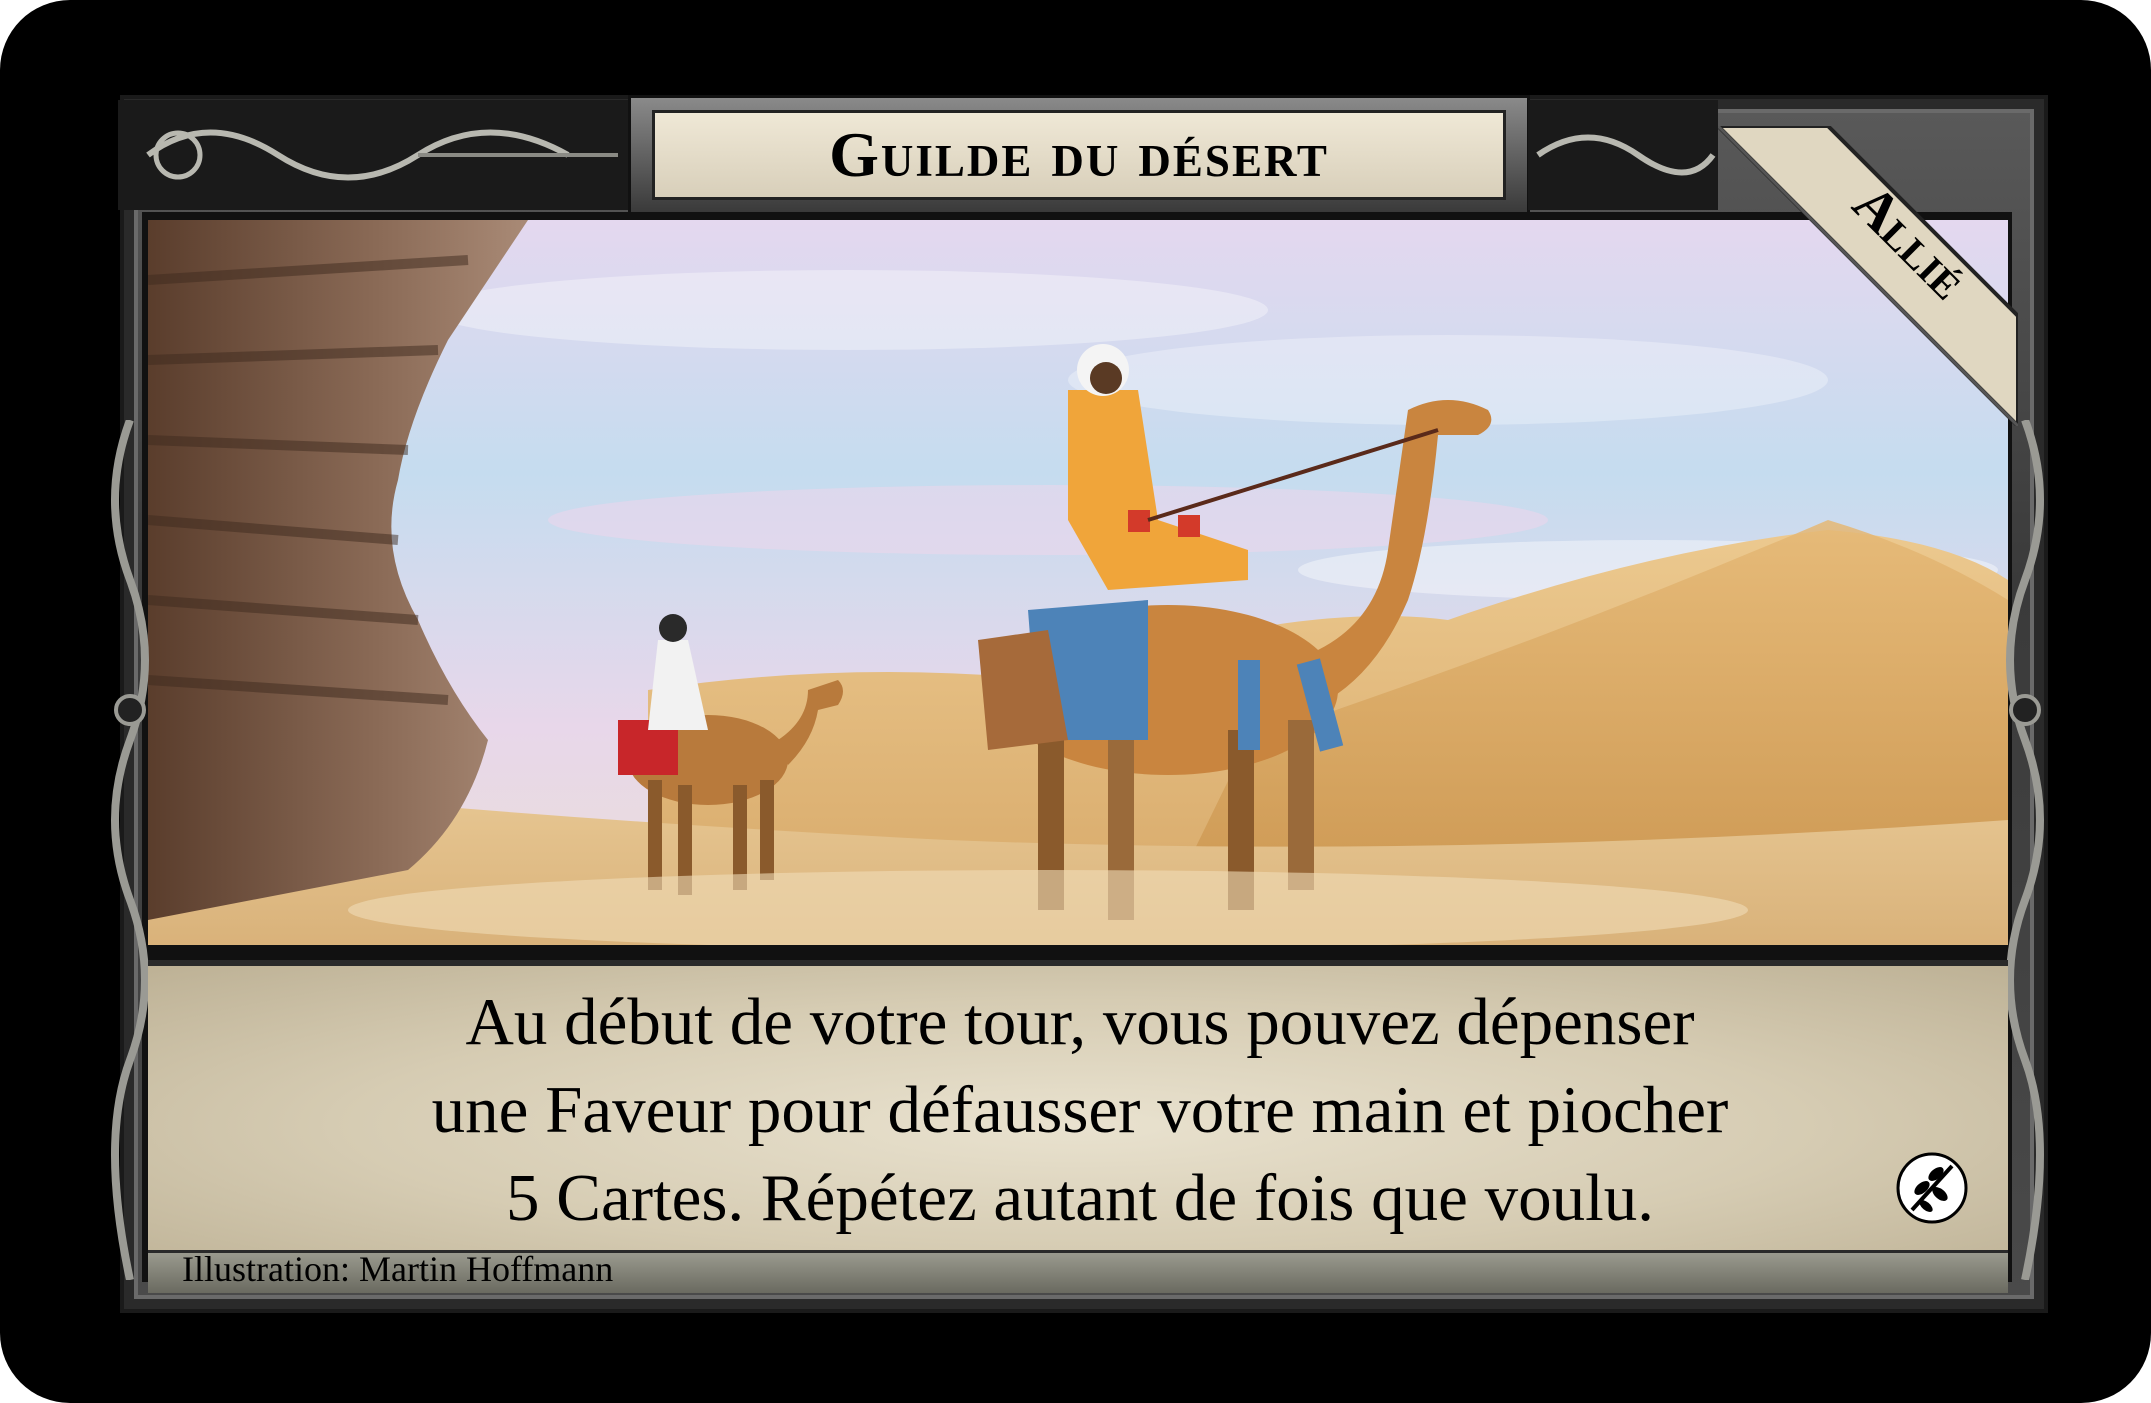 The image size is (2151, 1403). I want to click on right-scroll-ornament, so click(1623, 155).